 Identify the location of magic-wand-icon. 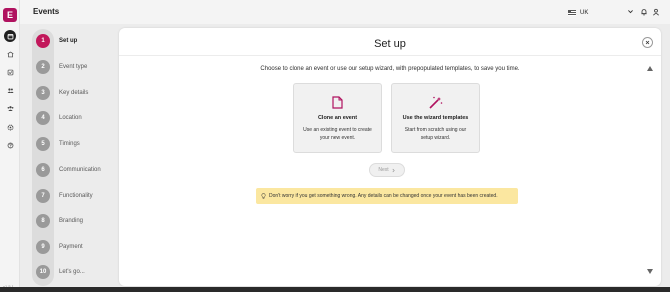
(435, 102).